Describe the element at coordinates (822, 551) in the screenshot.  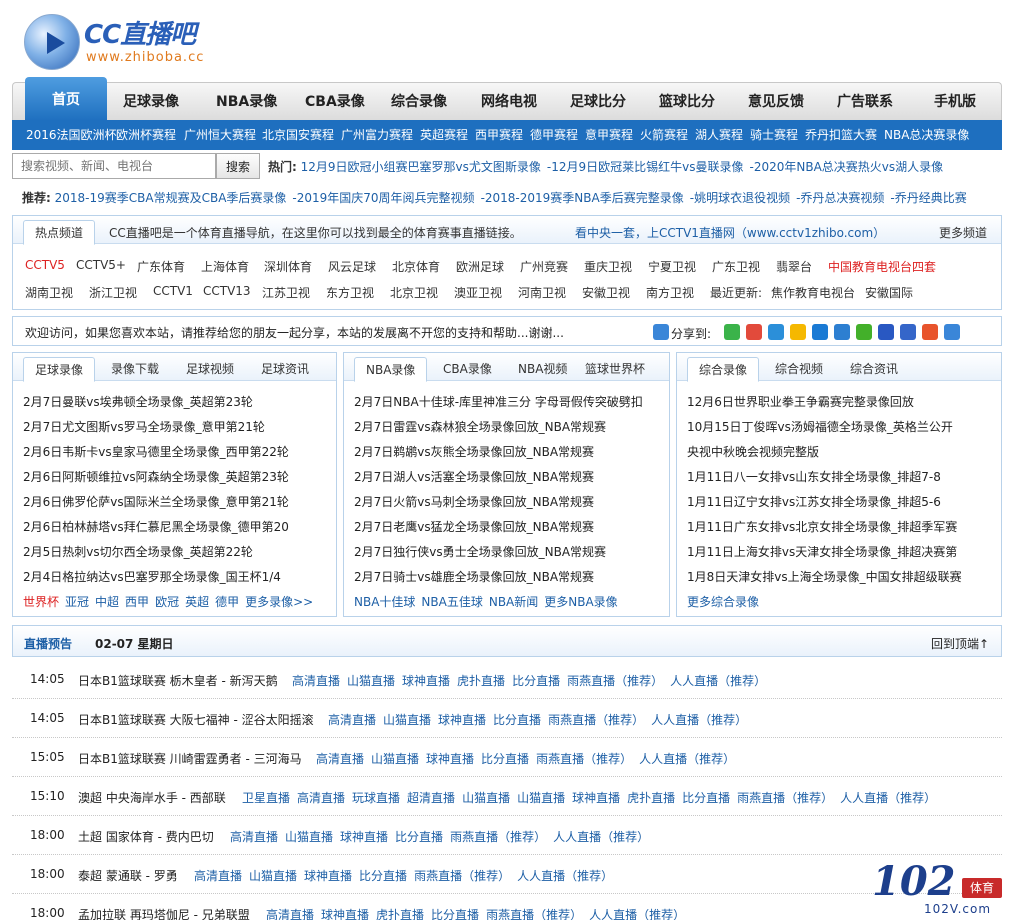
I see `list-item: 1月11日上海女排vs天津女排全场录像_排超决赛第` at that location.